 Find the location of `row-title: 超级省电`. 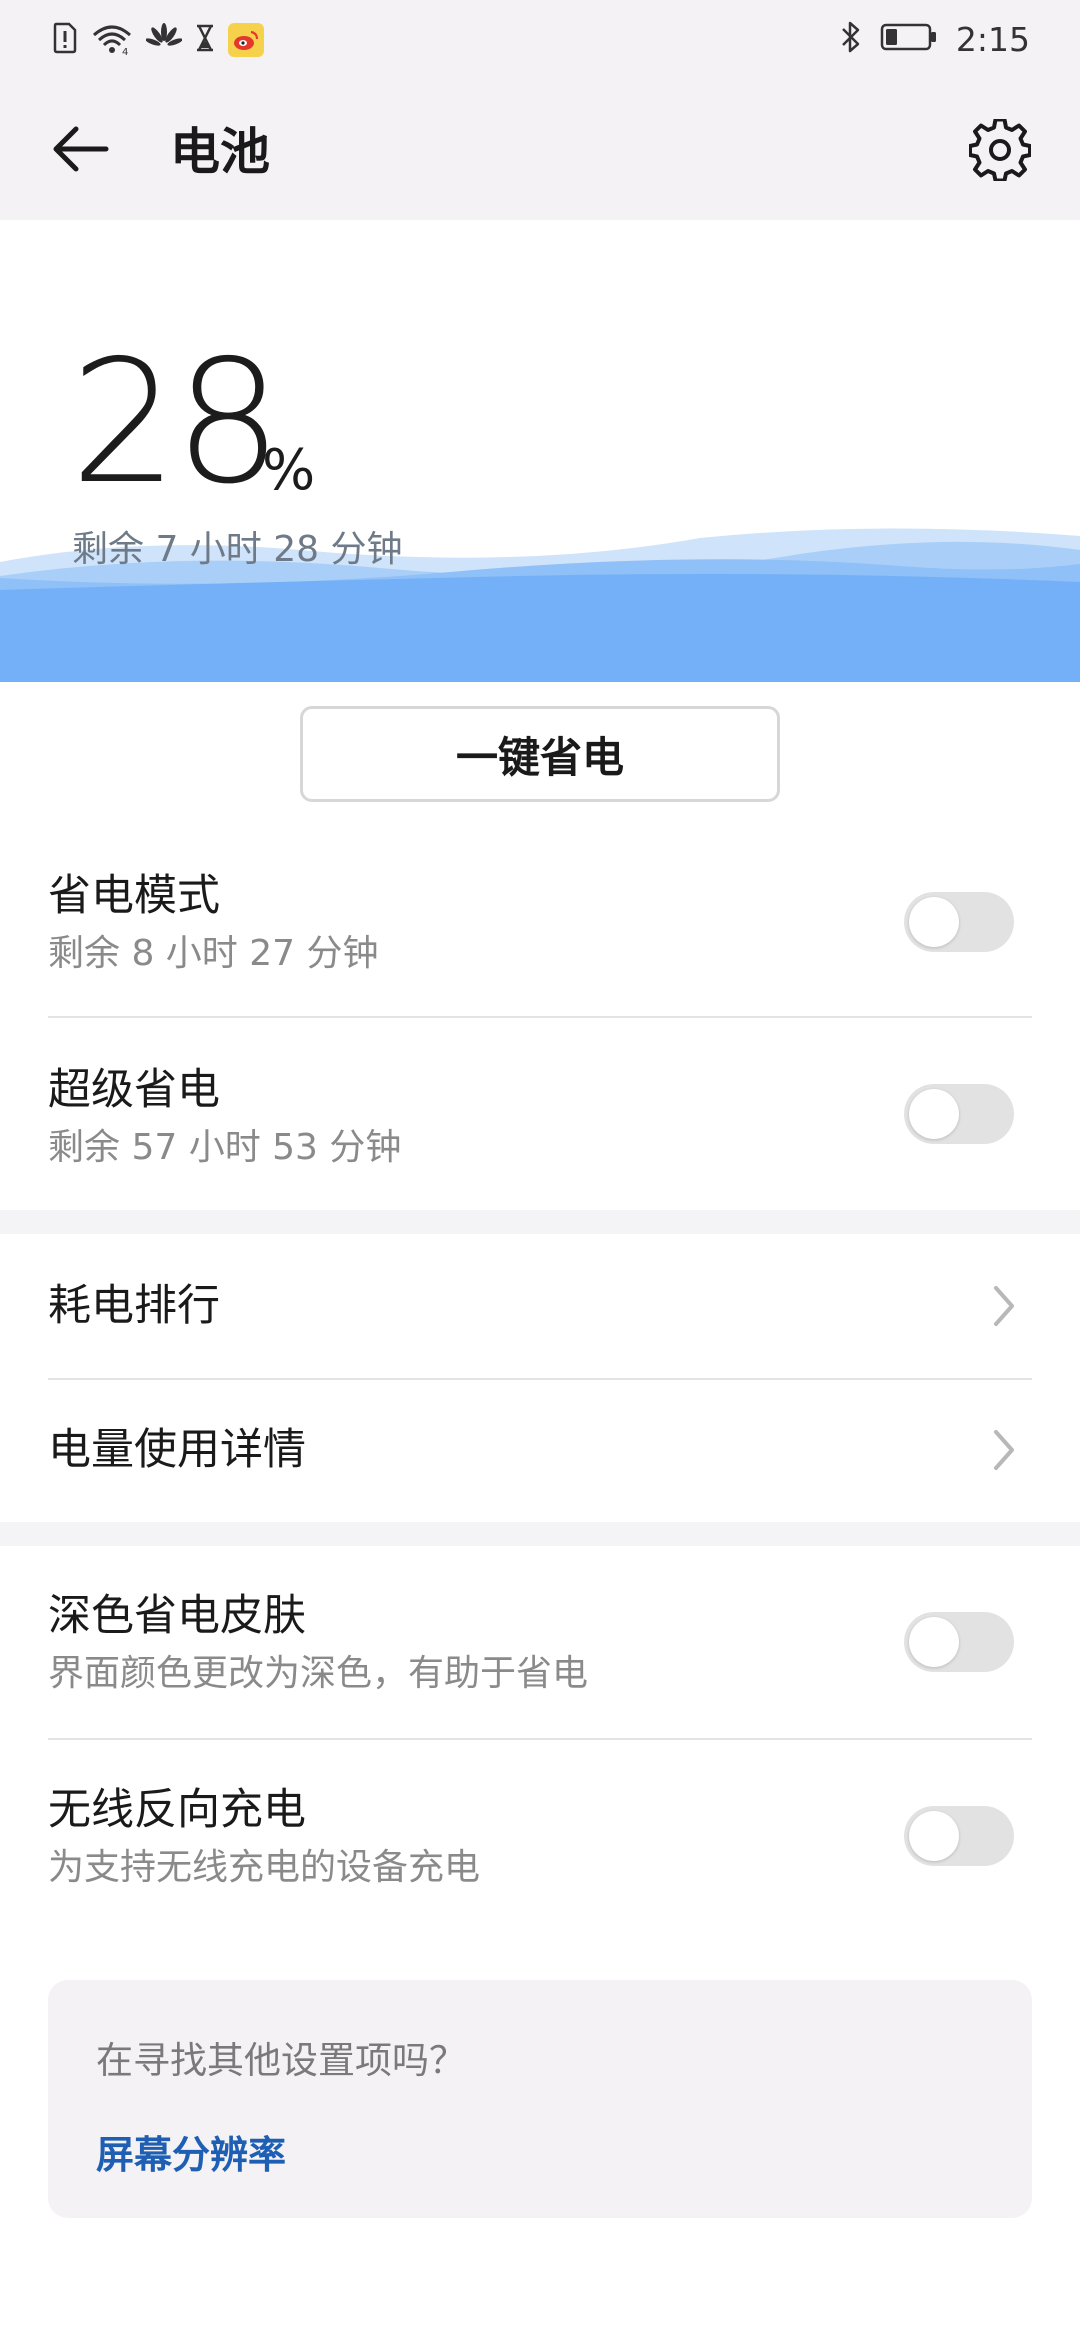

row-title: 超级省电 is located at coordinates (134, 1090).